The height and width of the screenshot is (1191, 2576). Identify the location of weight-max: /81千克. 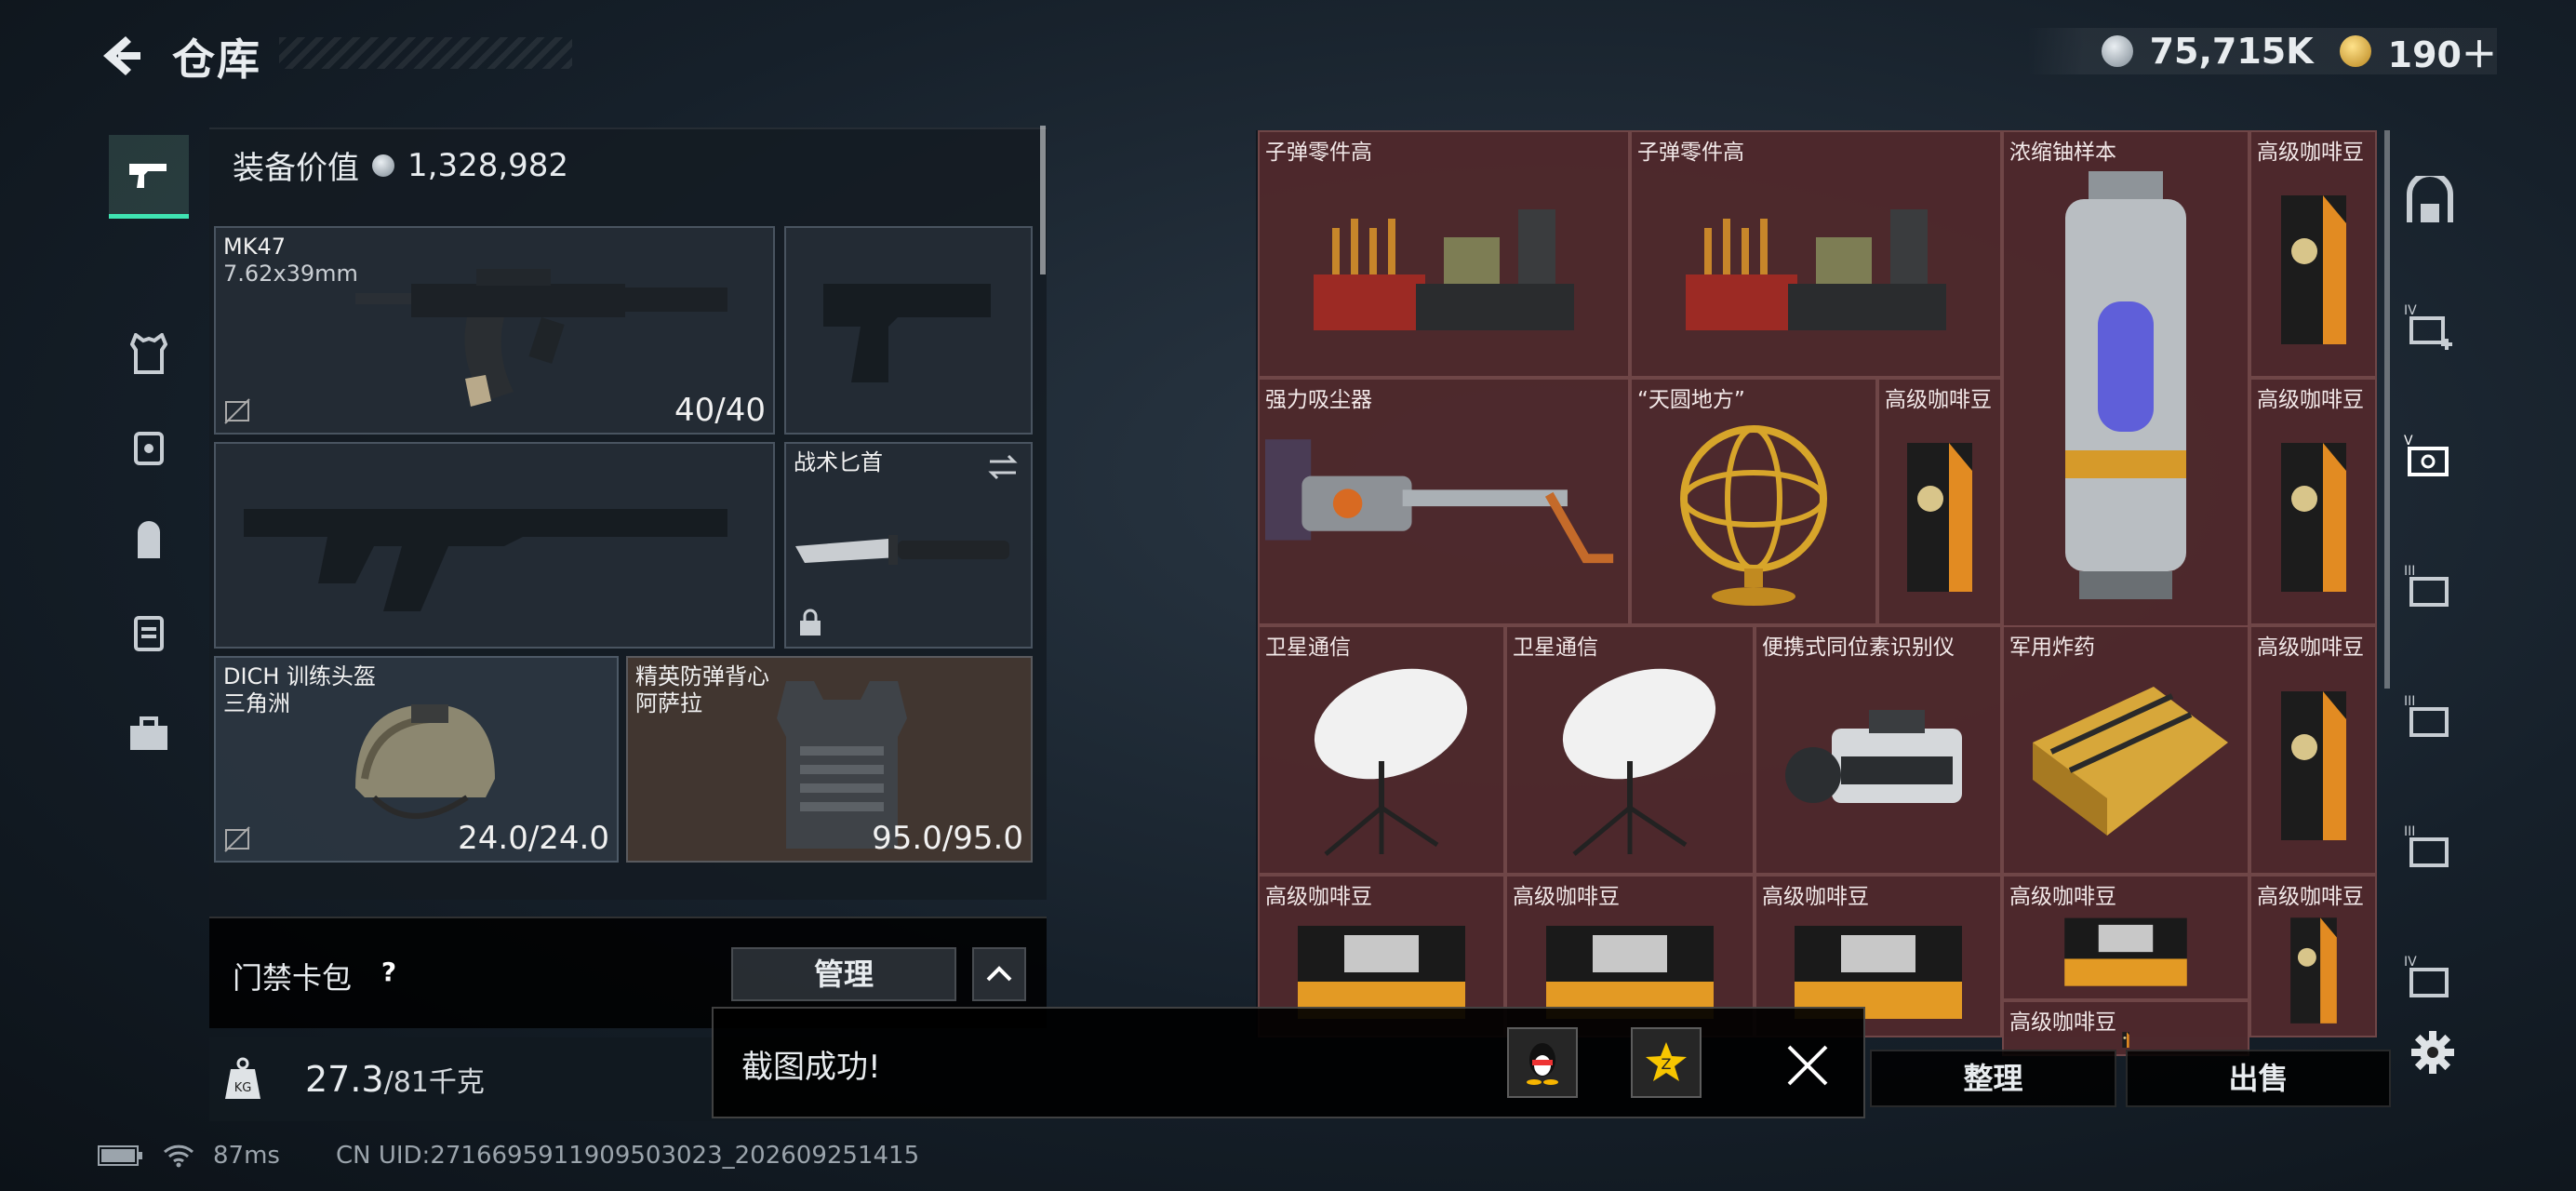
(434, 1082).